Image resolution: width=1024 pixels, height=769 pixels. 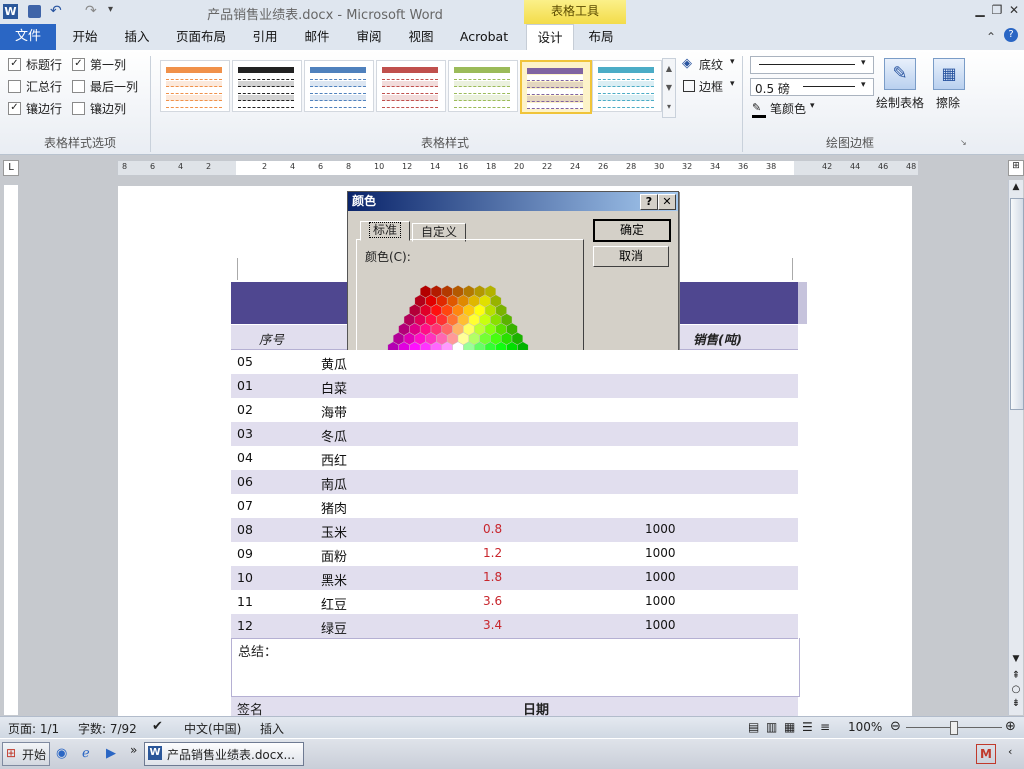 What do you see at coordinates (515, 667) in the screenshot?
I see `summary-cell: 总结：` at bounding box center [515, 667].